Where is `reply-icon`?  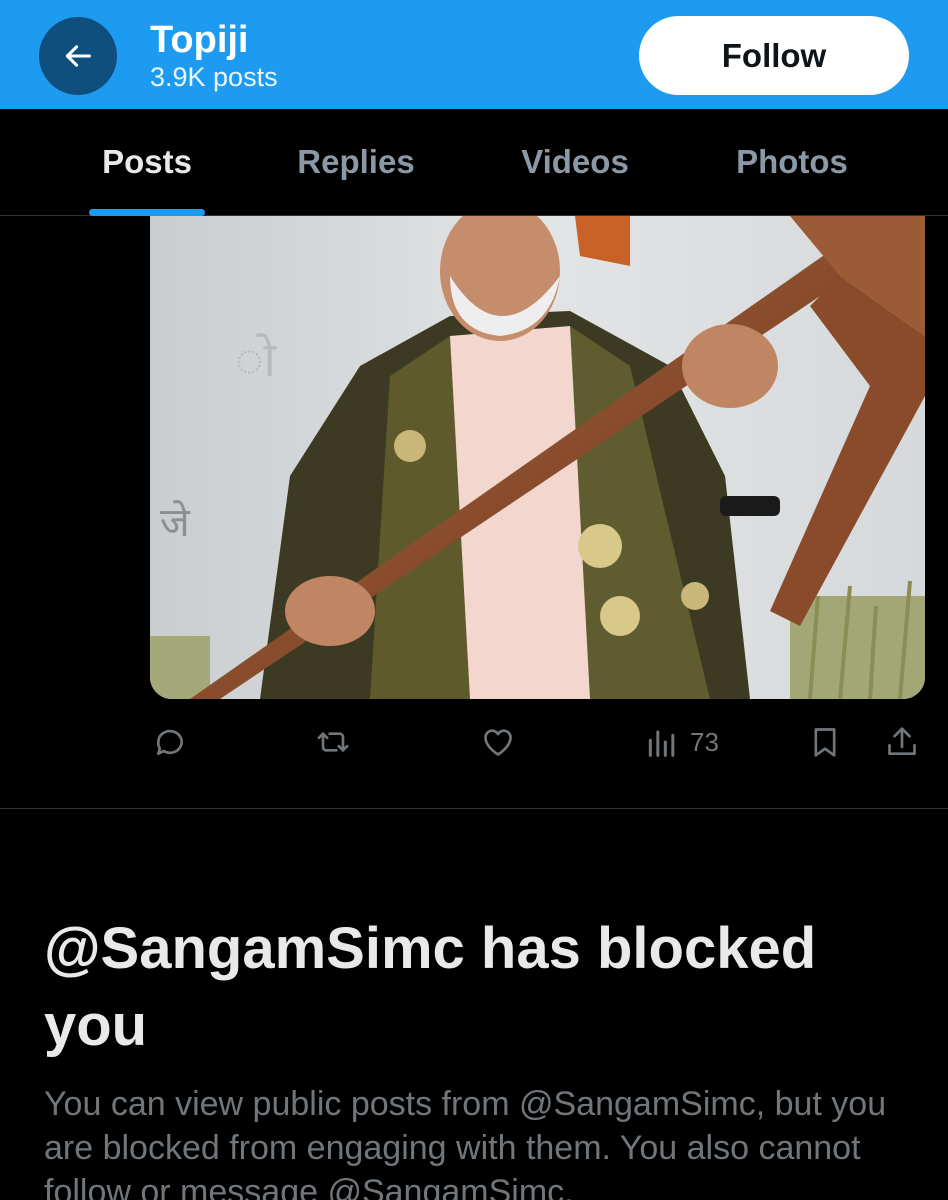
reply-icon is located at coordinates (169, 742).